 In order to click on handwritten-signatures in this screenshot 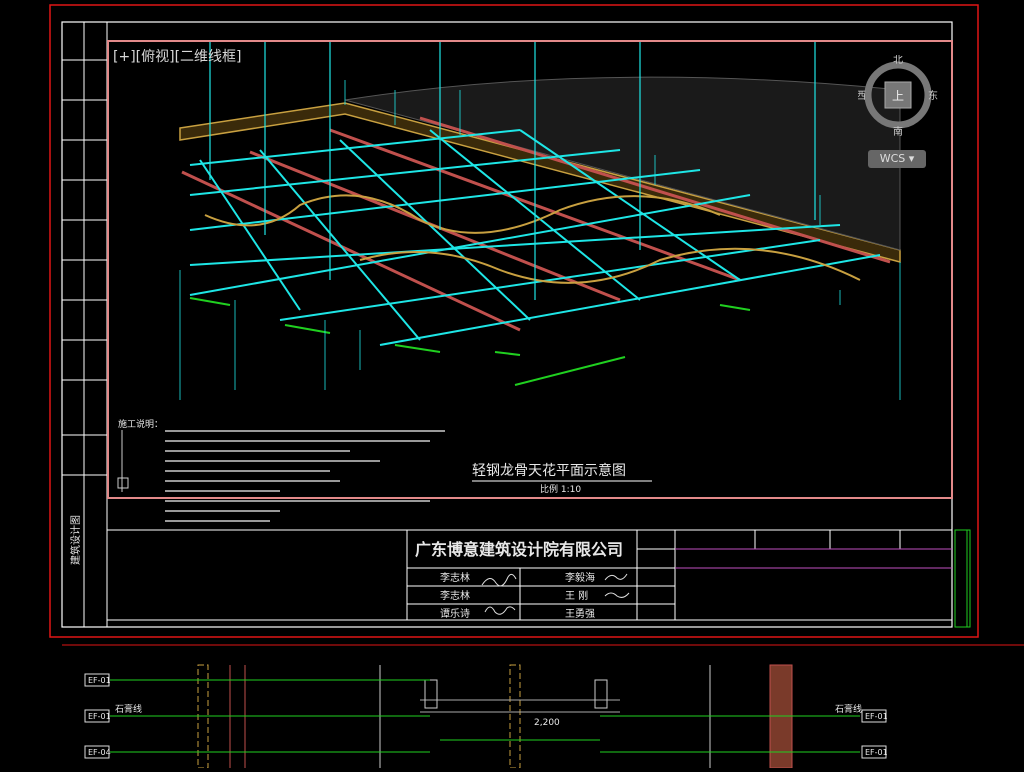, I will do `click(555, 594)`.